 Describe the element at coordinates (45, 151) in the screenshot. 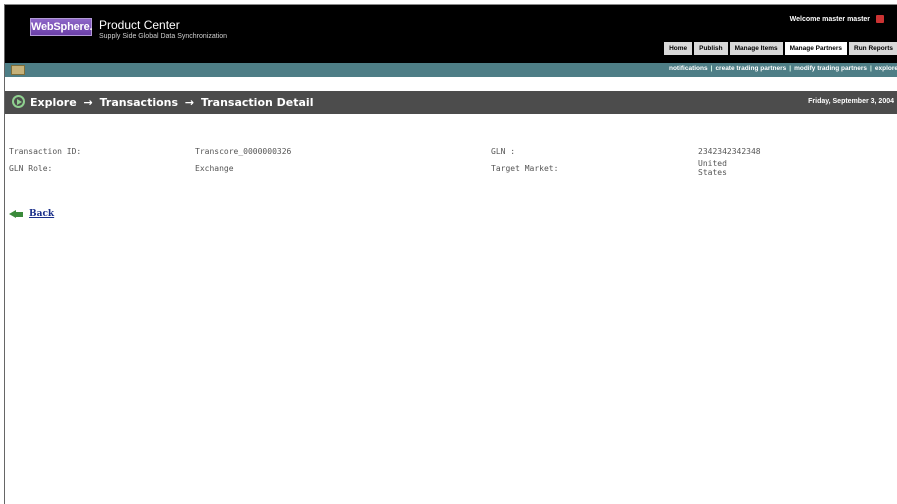

I see `transaction-id-label: Transaction ID:` at that location.